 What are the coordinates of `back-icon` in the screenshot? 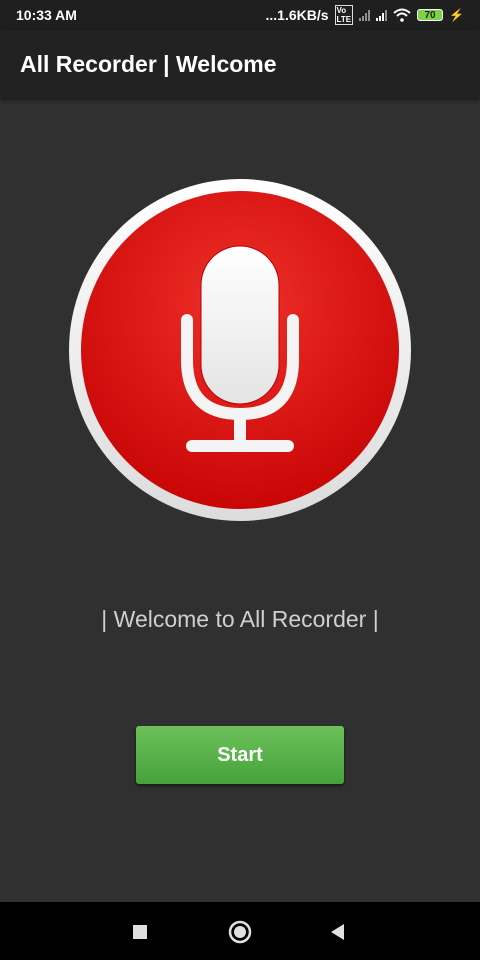 It's located at (338, 931).